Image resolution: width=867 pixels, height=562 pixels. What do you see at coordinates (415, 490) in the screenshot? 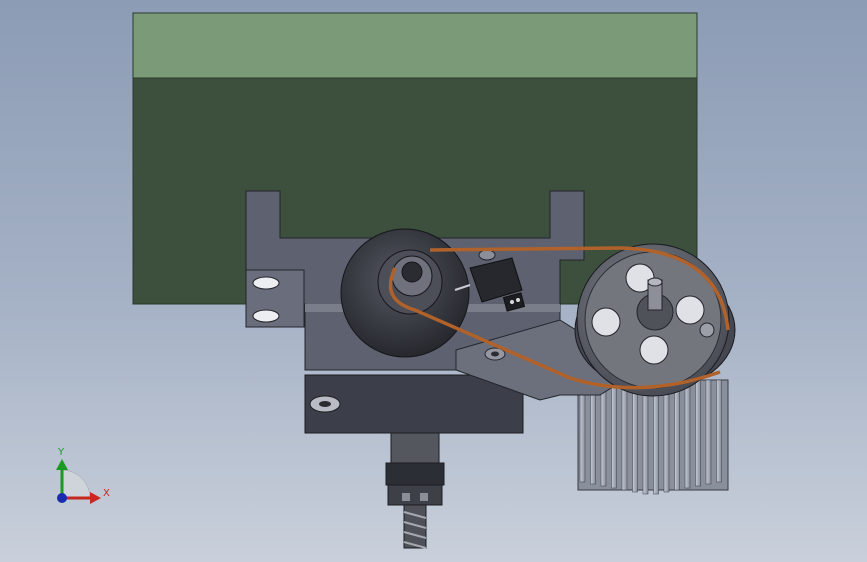
I see `spindle-tool` at bounding box center [415, 490].